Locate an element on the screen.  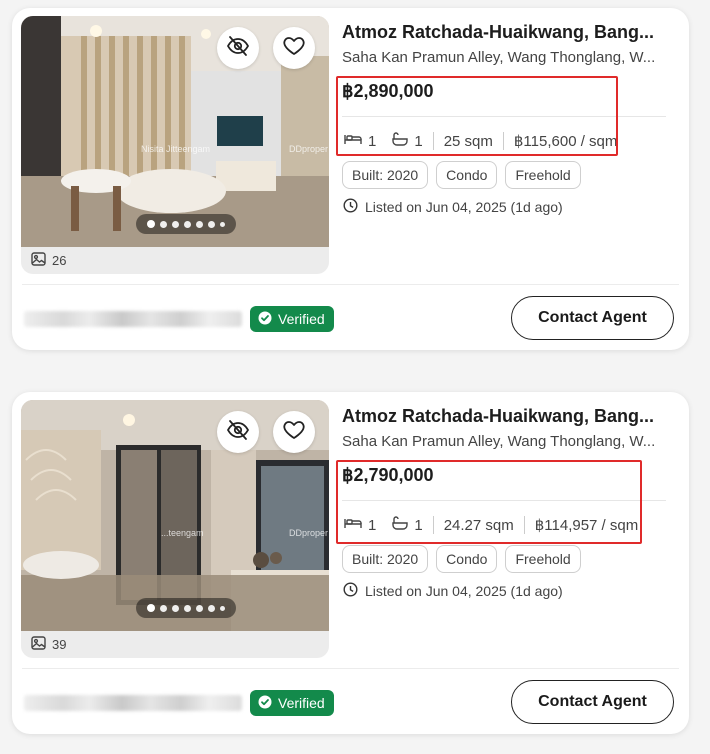
photo-count-value: 26 is located at coordinates (59, 260).